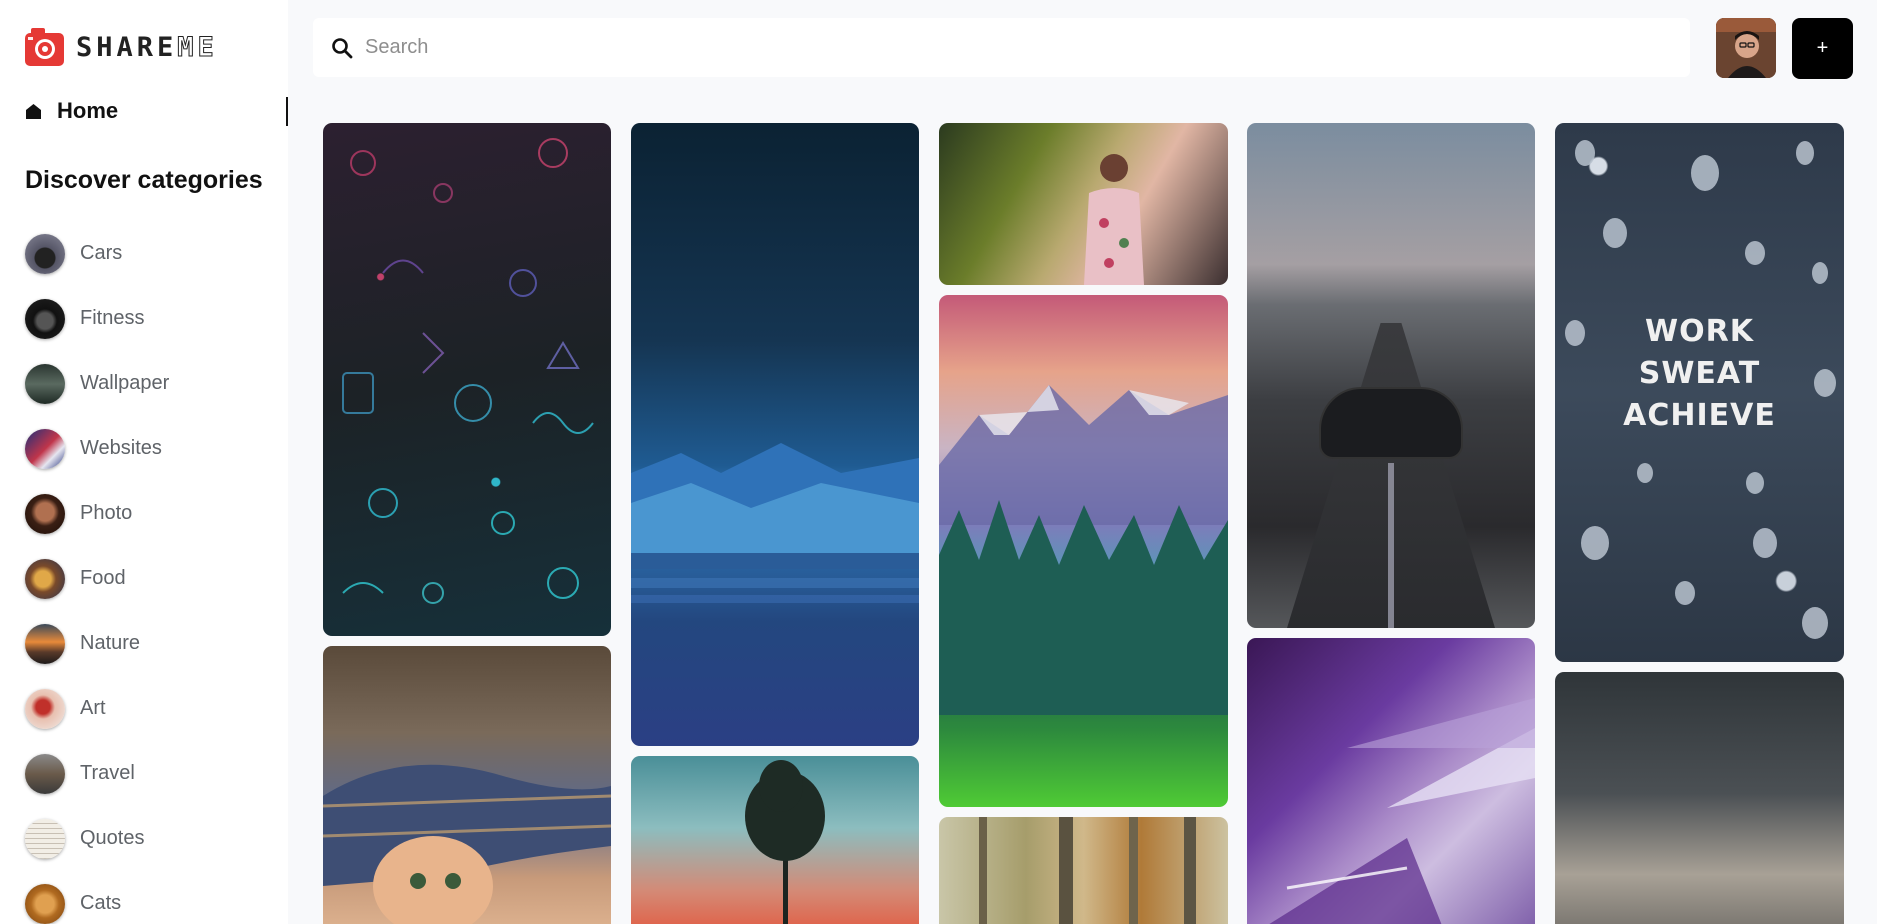 The width and height of the screenshot is (1877, 924). I want to click on sidebar-item-food: Food, so click(97, 578).